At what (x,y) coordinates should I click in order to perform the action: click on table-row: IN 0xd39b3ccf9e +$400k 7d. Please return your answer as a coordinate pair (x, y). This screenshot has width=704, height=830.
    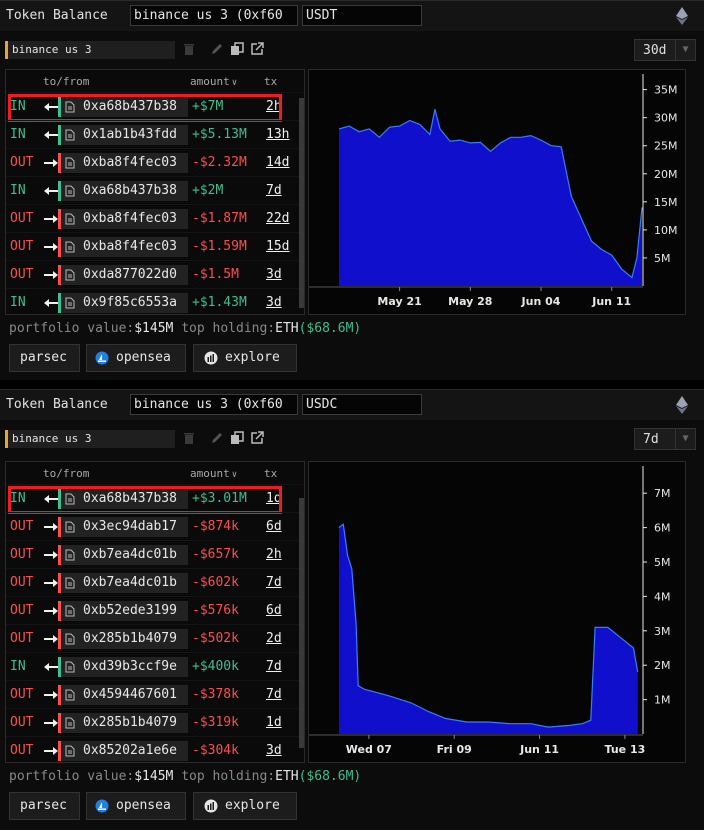
    Looking at the image, I should click on (155, 666).